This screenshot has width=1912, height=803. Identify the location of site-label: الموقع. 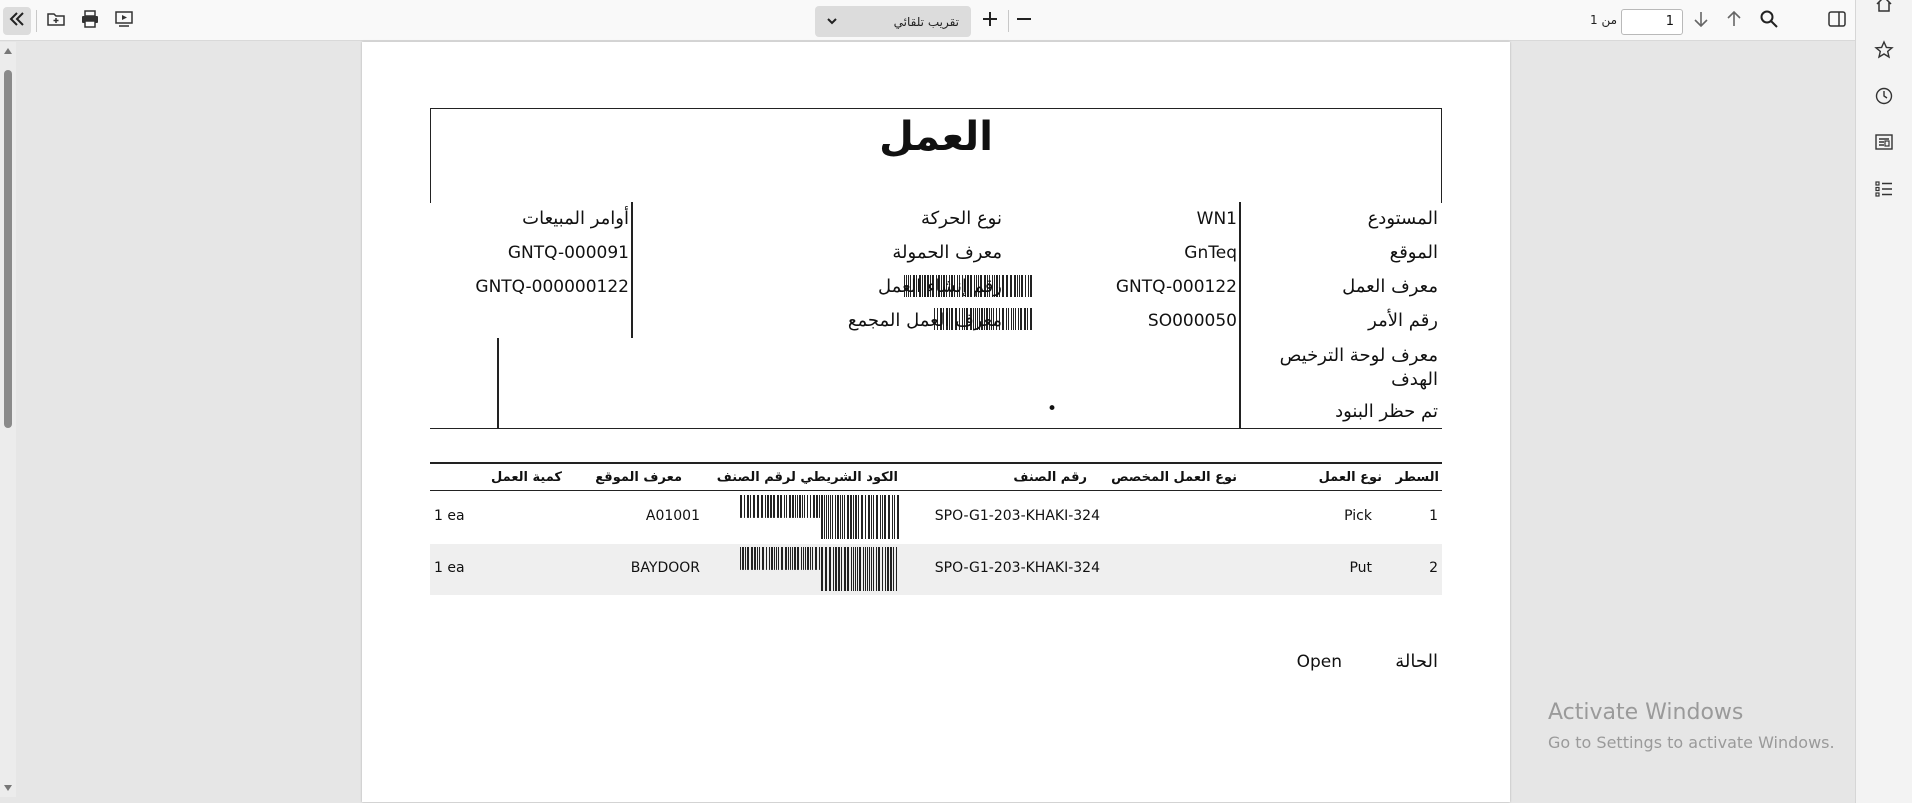
(1413, 252).